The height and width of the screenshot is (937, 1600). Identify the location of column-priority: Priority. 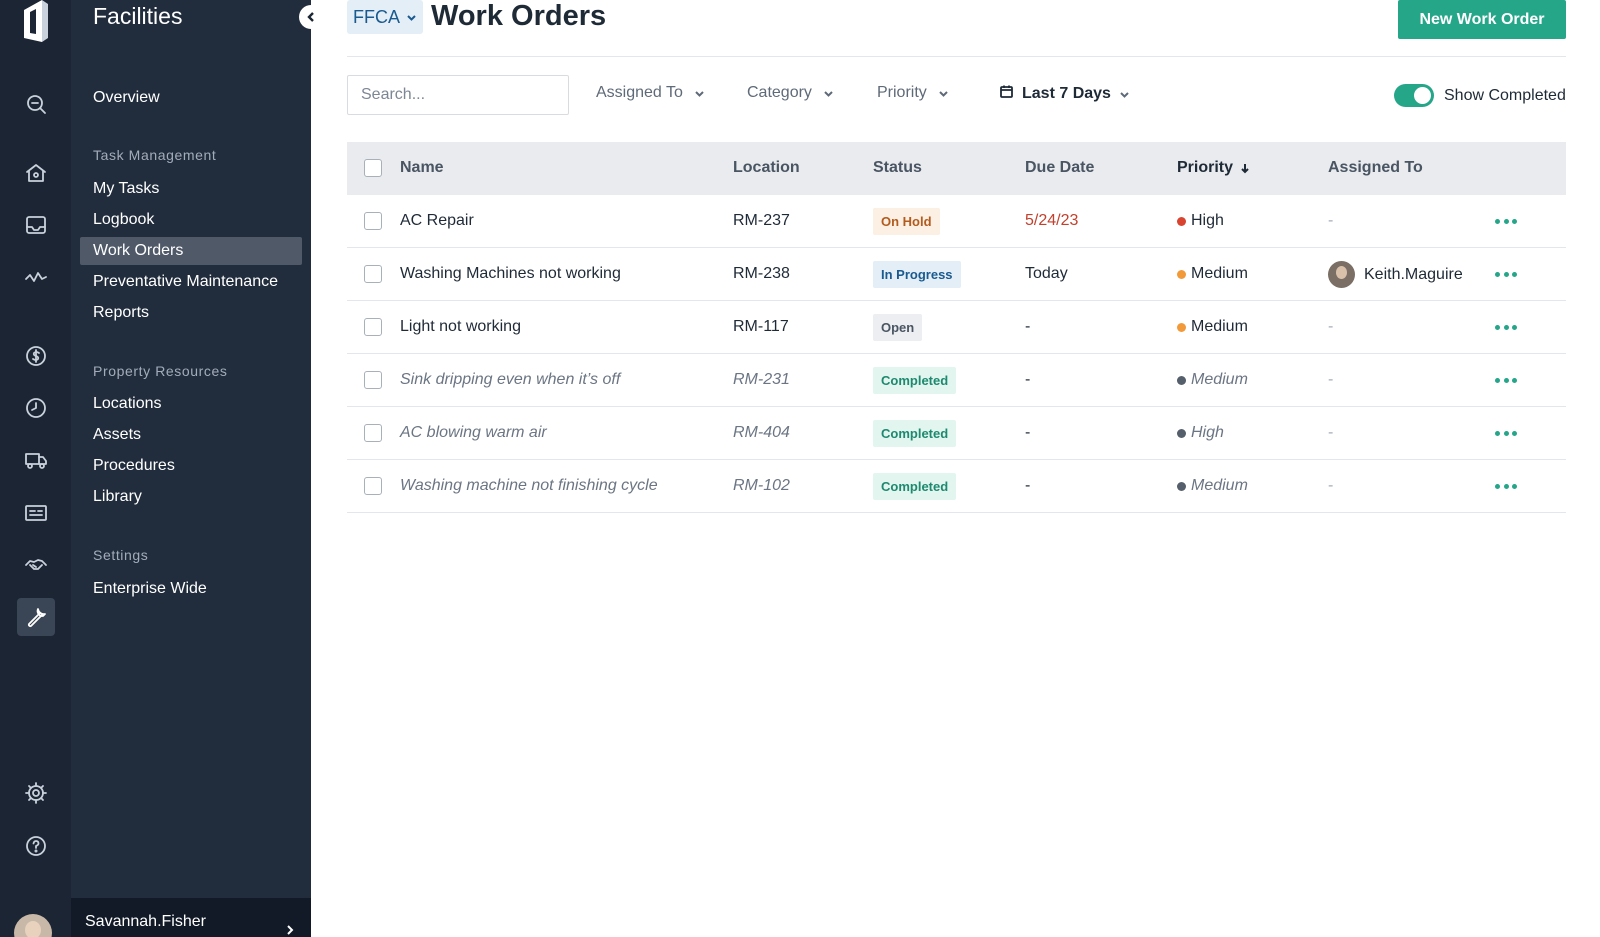
(1214, 168).